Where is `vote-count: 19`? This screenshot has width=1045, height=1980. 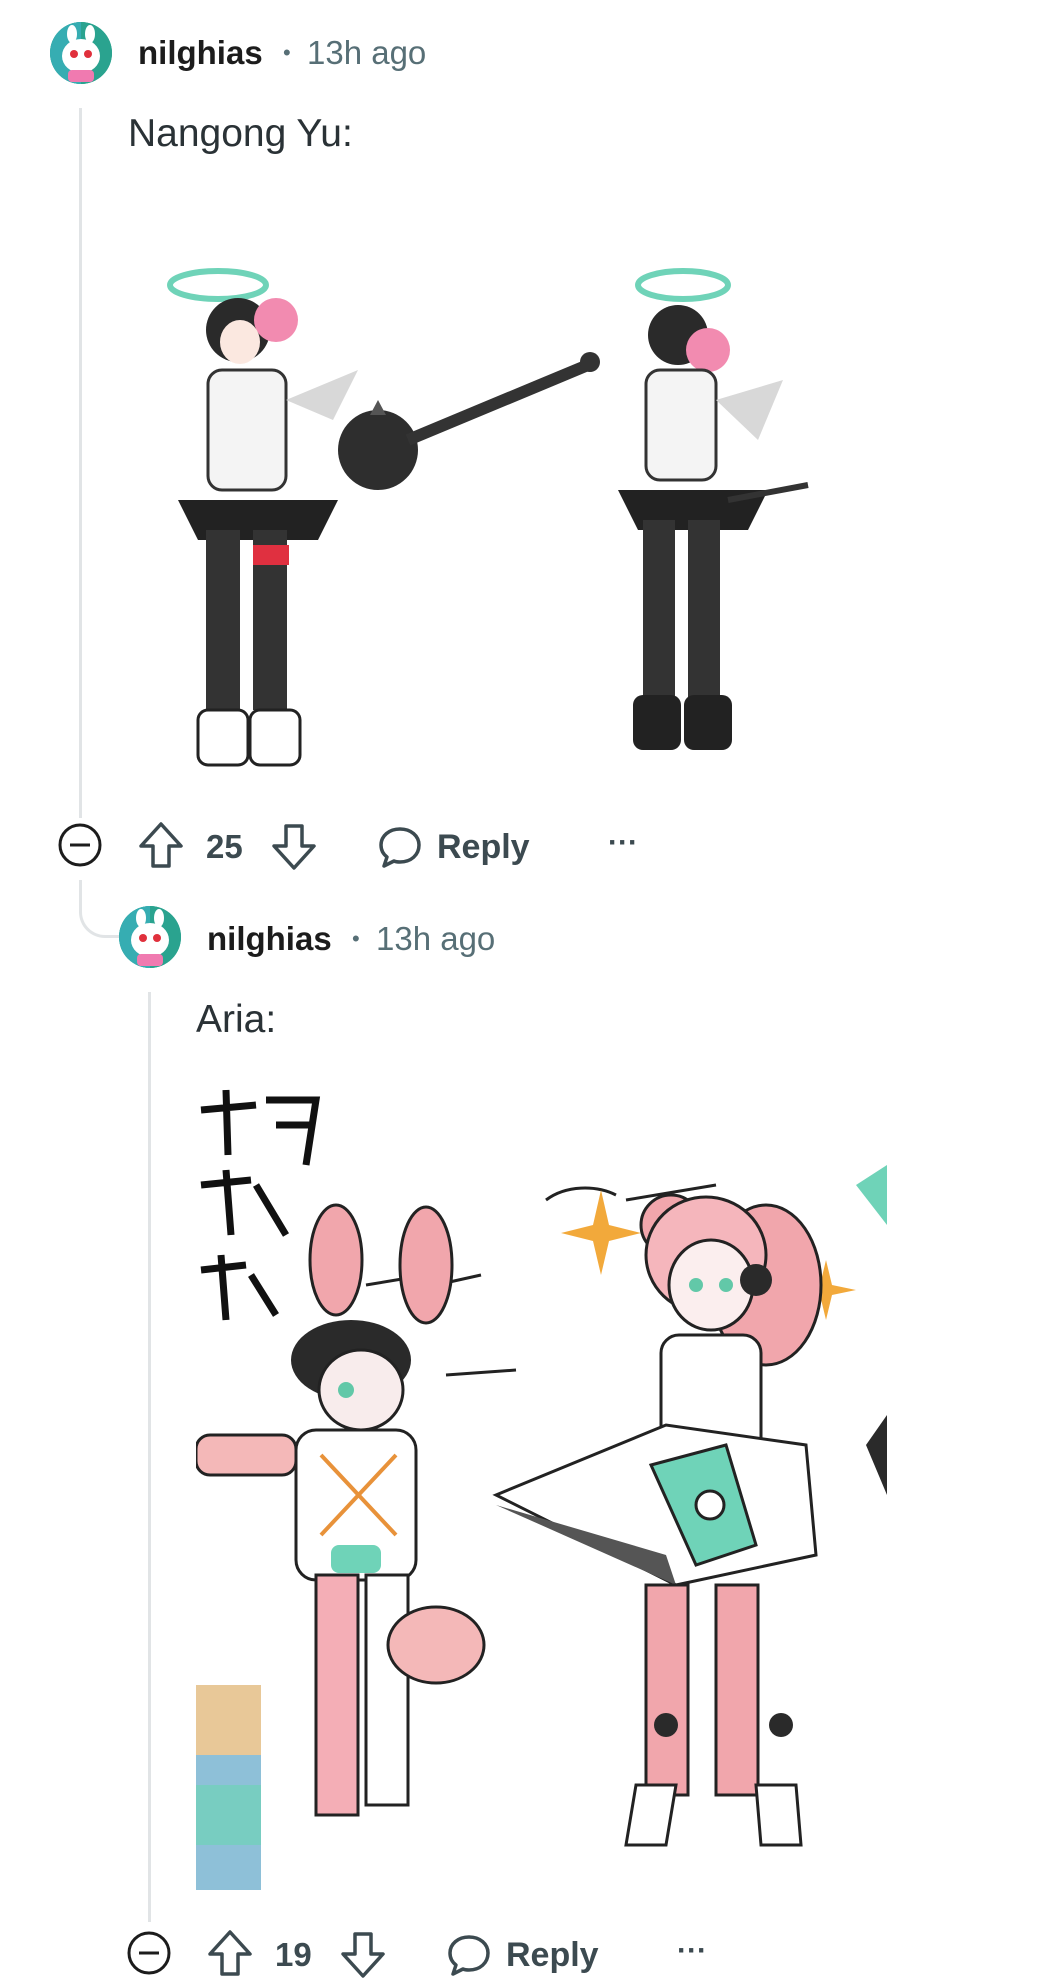 vote-count: 19 is located at coordinates (293, 1954).